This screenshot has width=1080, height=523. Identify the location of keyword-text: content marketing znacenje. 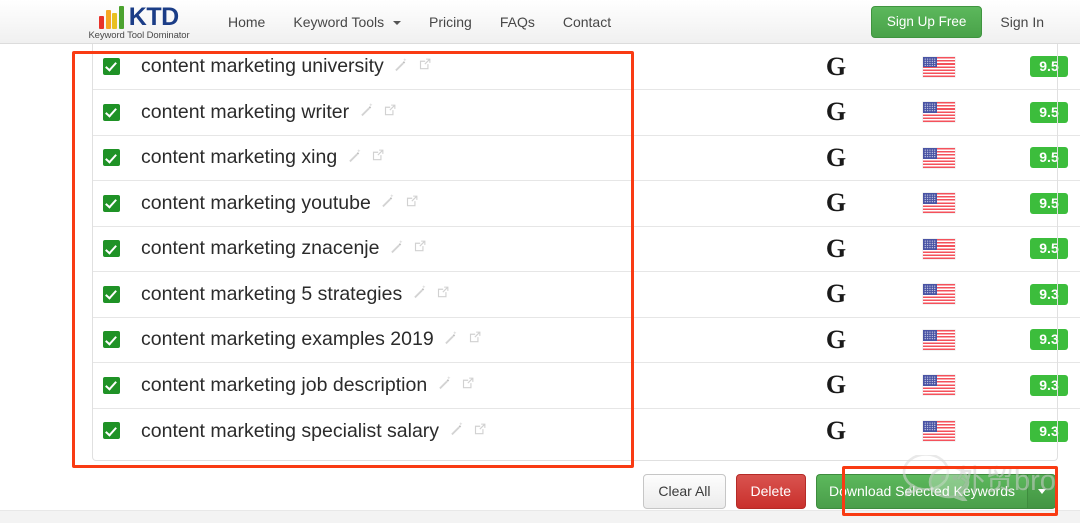
(260, 248).